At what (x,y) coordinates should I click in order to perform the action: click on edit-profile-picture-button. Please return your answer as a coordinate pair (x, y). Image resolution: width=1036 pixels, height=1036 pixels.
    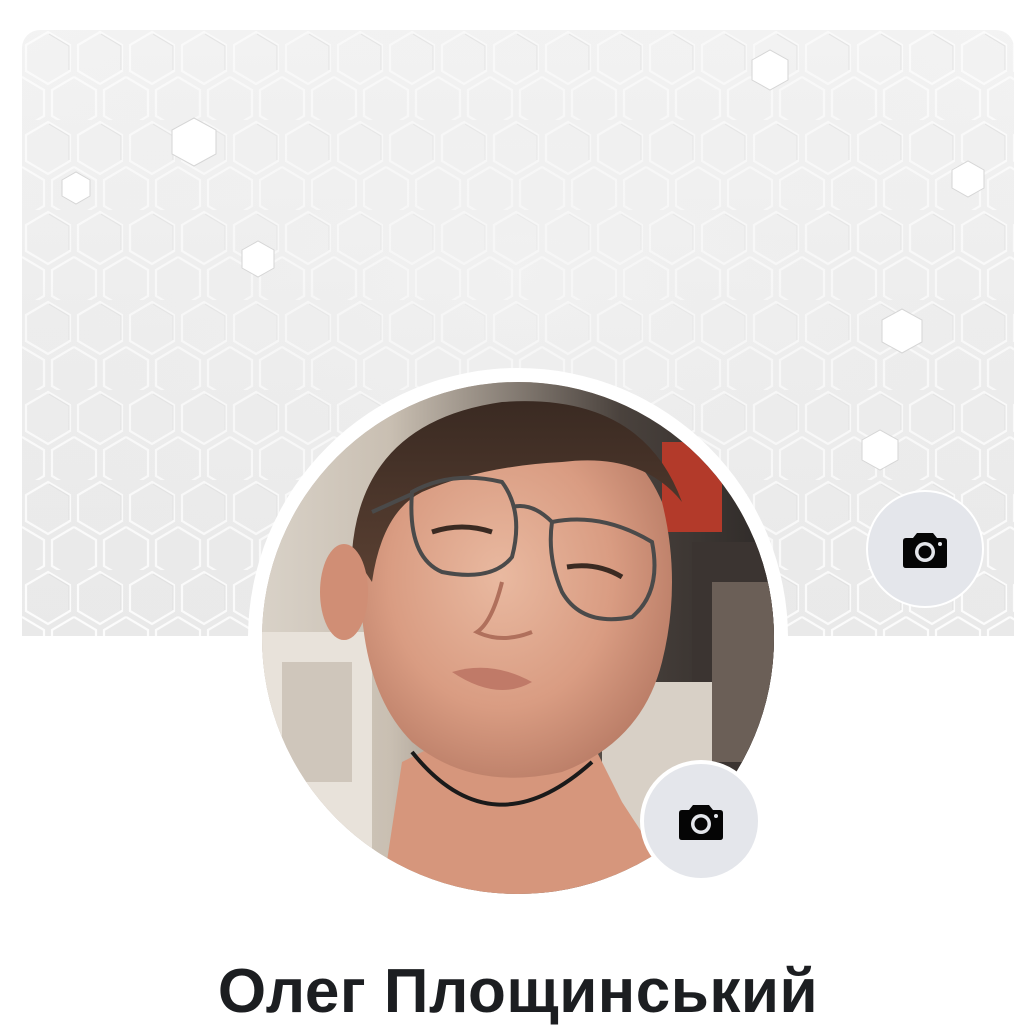
    Looking at the image, I should click on (701, 821).